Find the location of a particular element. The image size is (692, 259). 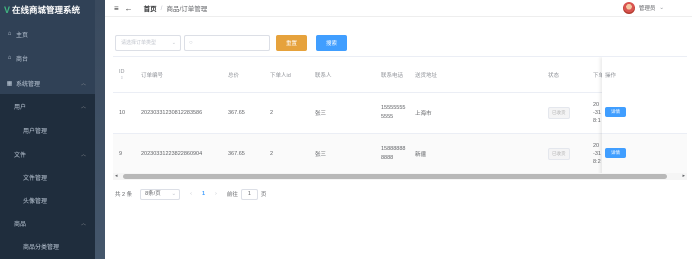

sort-icon: ⇕ is located at coordinates (121, 77).